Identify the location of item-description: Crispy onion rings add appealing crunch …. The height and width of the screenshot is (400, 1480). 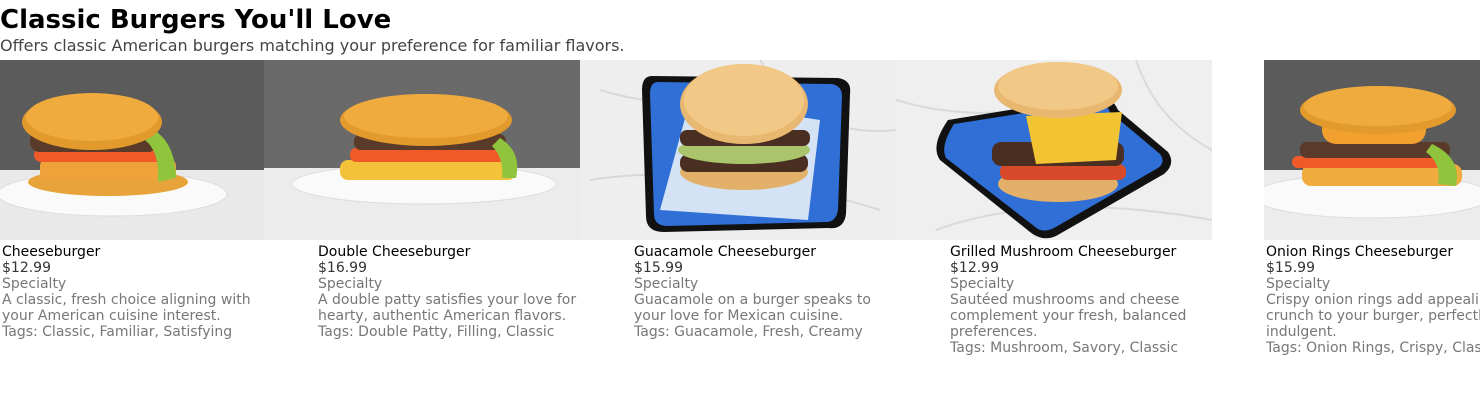
(1373, 316).